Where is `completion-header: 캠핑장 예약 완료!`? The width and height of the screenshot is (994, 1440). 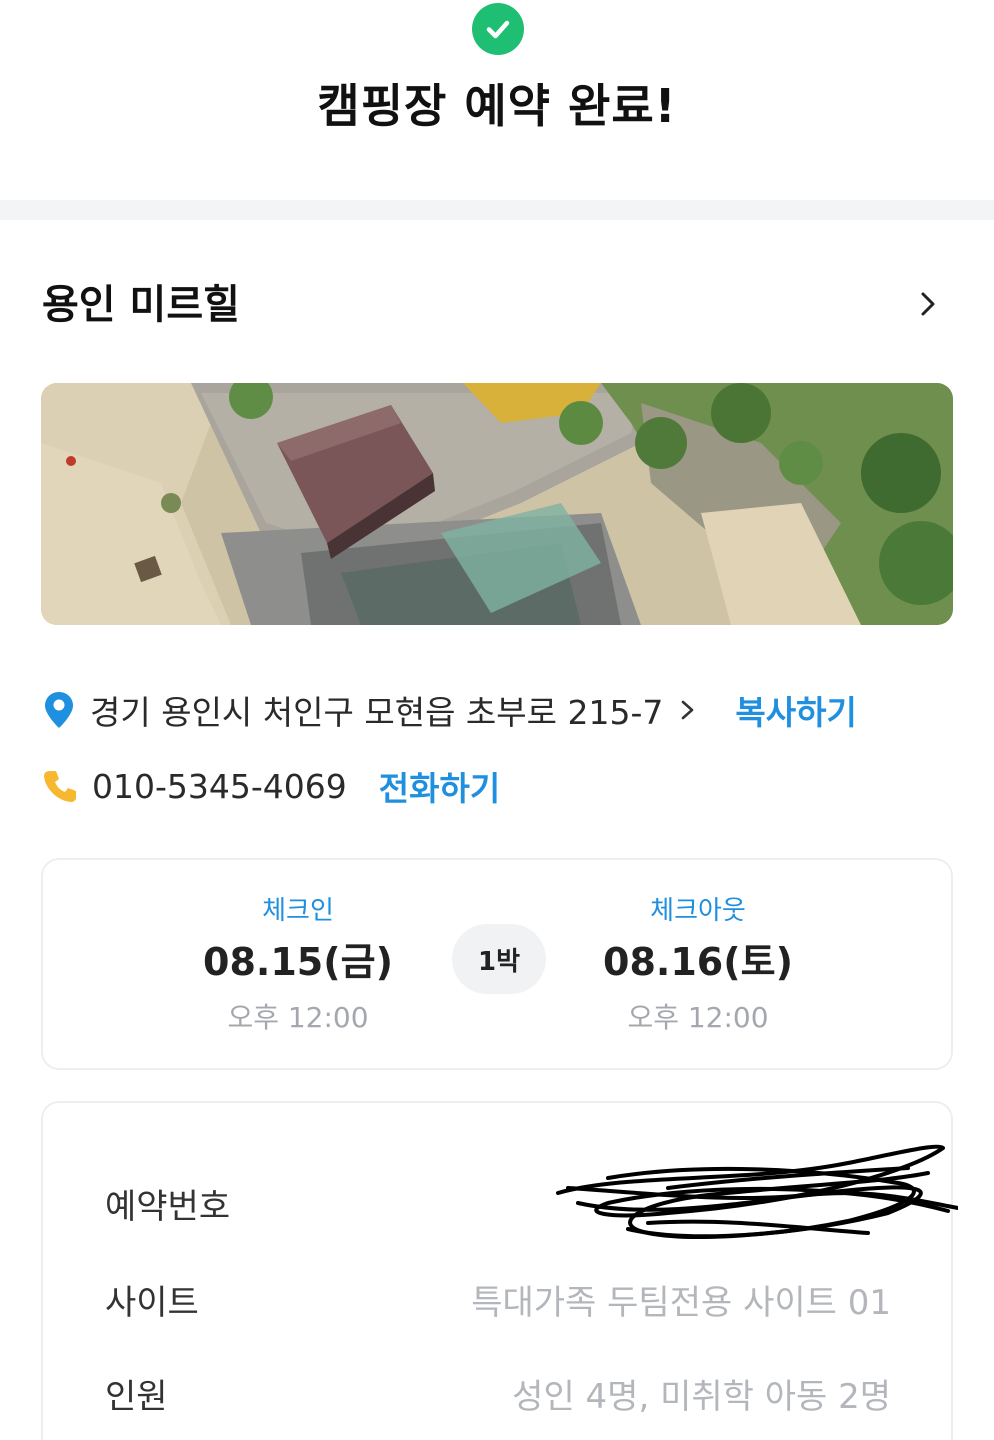 completion-header: 캠핑장 예약 완료! is located at coordinates (497, 100).